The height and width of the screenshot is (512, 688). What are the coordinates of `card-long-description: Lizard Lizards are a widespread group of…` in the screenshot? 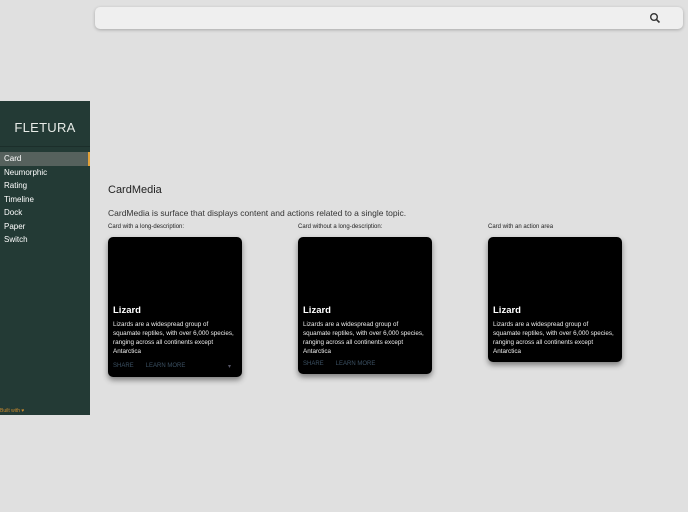 It's located at (175, 307).